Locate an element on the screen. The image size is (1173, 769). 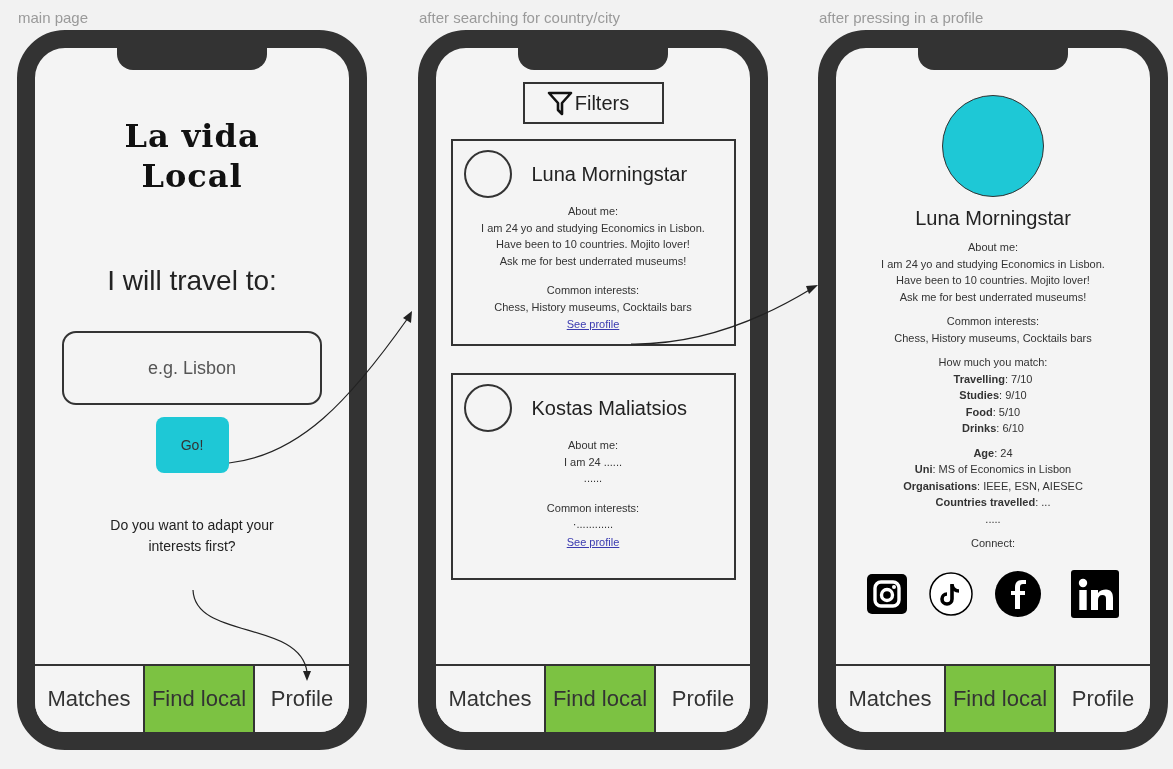
profile-text: Age: 24 is located at coordinates (993, 453).